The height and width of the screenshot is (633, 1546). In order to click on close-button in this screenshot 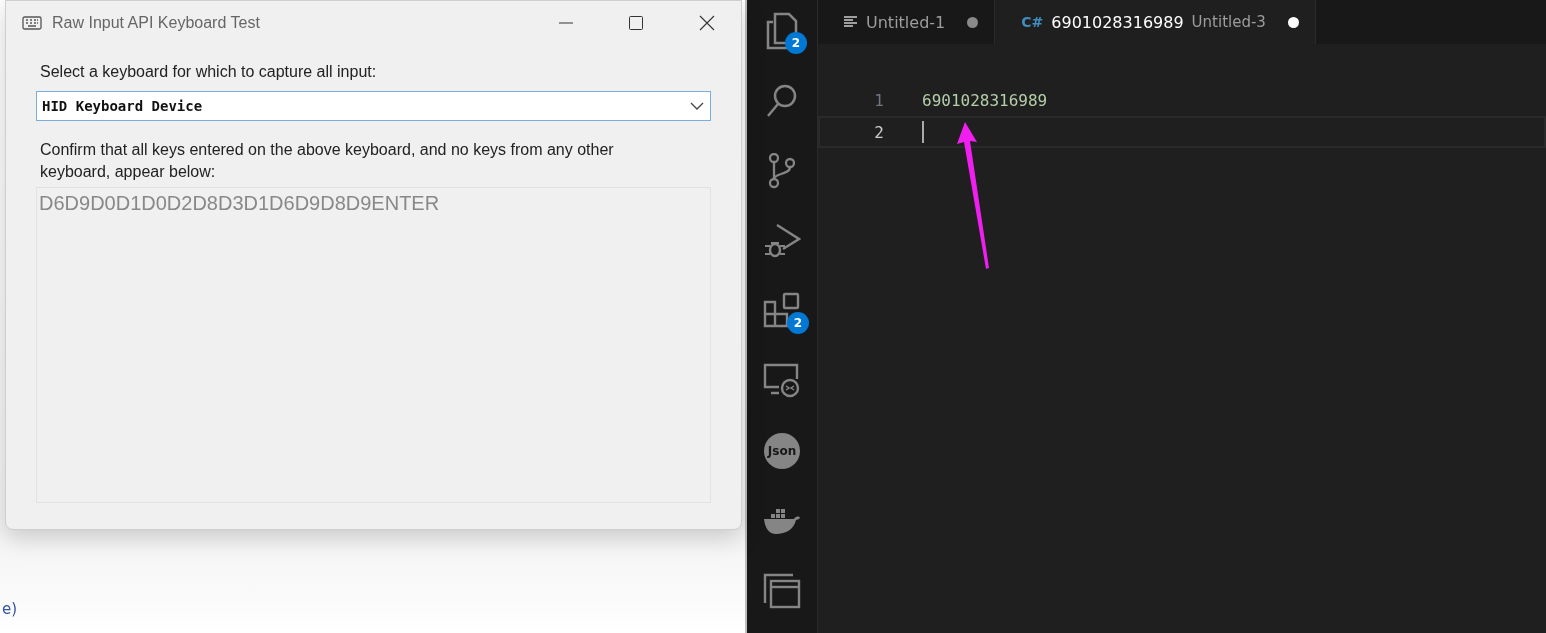, I will do `click(707, 23)`.